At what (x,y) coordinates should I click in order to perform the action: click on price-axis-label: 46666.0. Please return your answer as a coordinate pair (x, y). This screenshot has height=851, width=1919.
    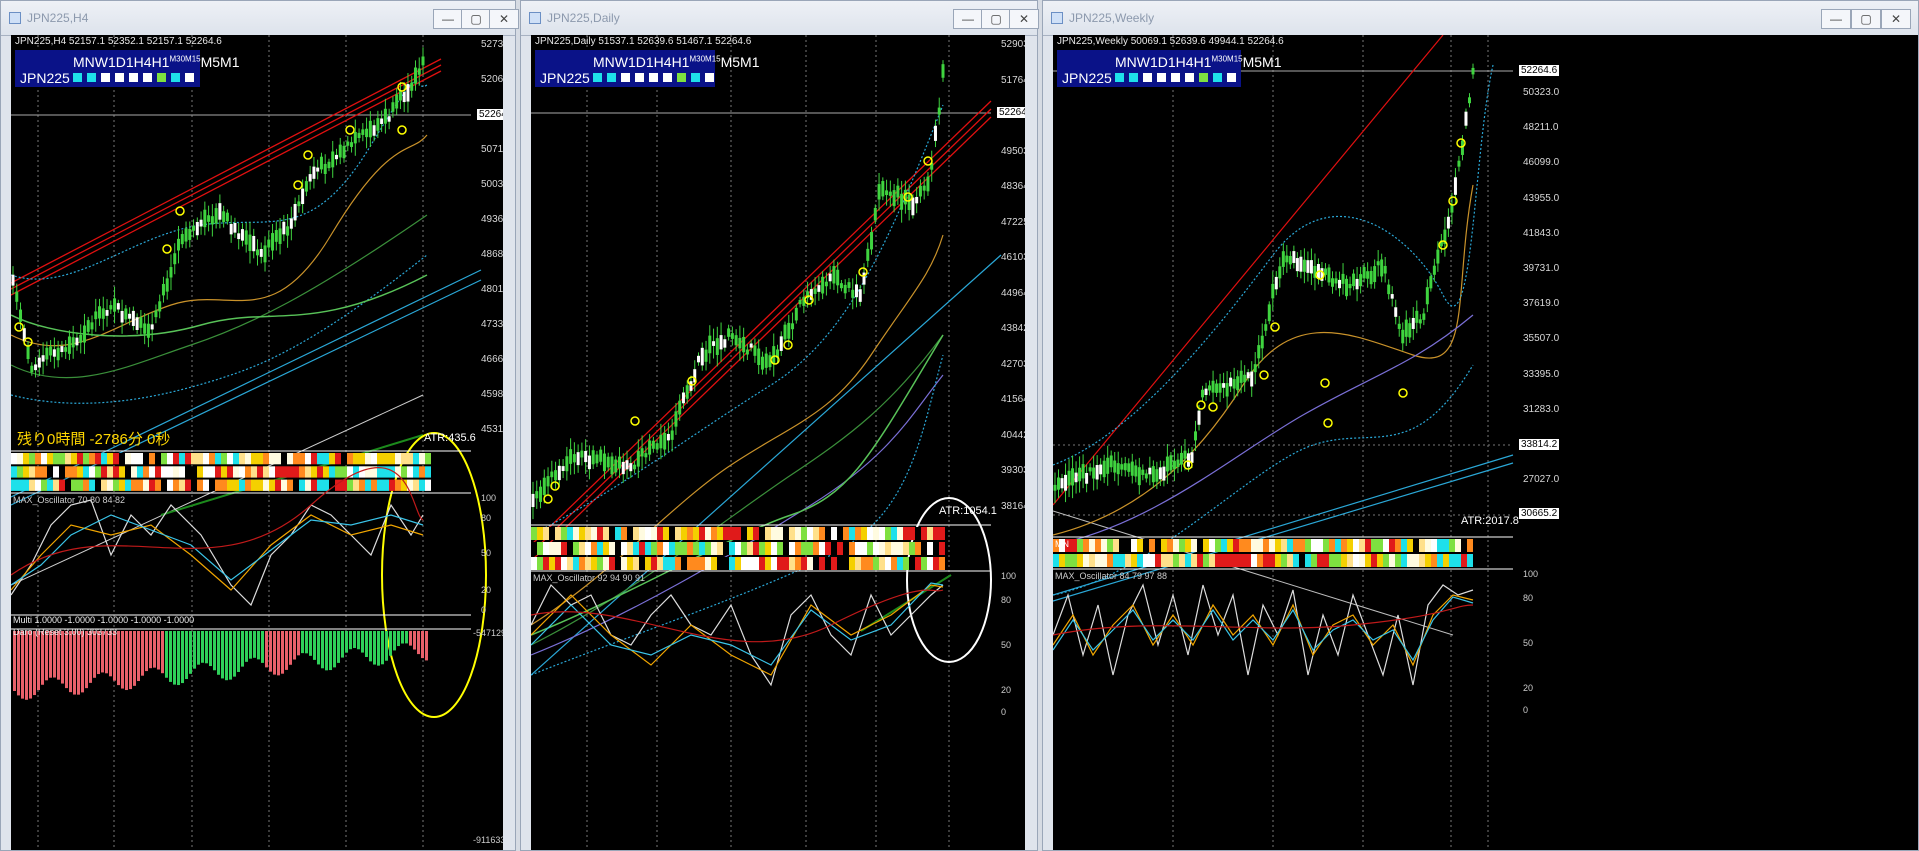
    Looking at the image, I should click on (492, 359).